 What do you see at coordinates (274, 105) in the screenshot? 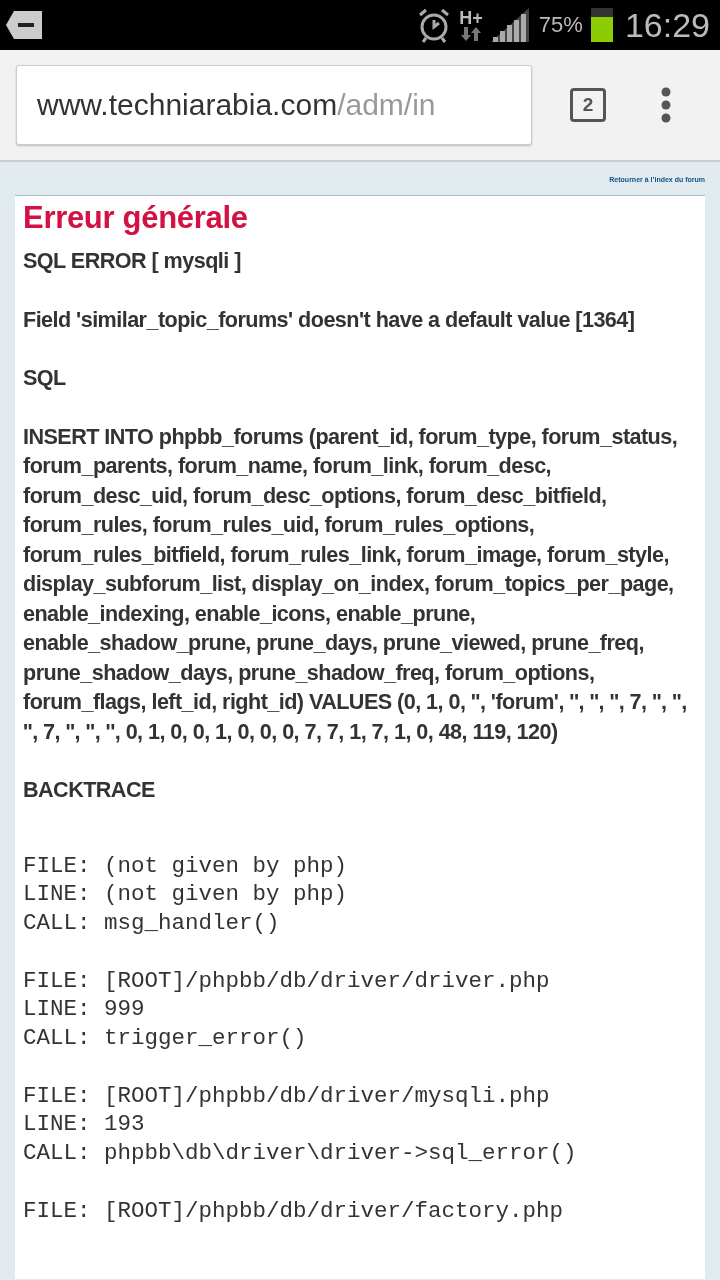
I see `address-bar: www.techniarabia.com/adm/in` at bounding box center [274, 105].